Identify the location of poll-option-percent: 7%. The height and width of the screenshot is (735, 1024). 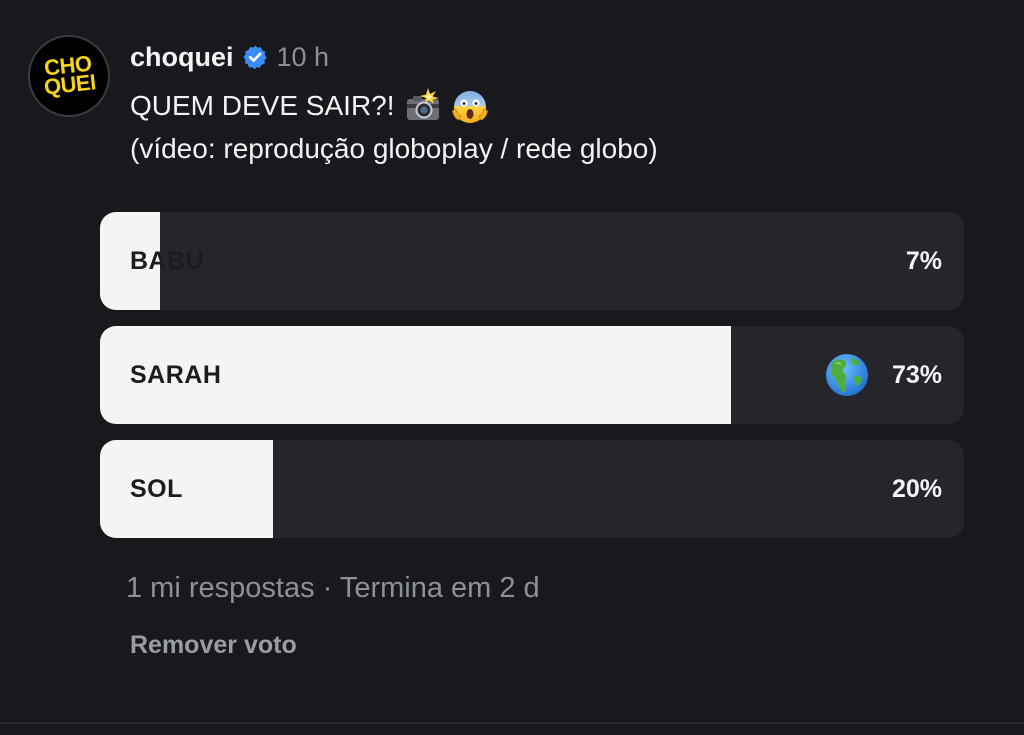
(923, 260).